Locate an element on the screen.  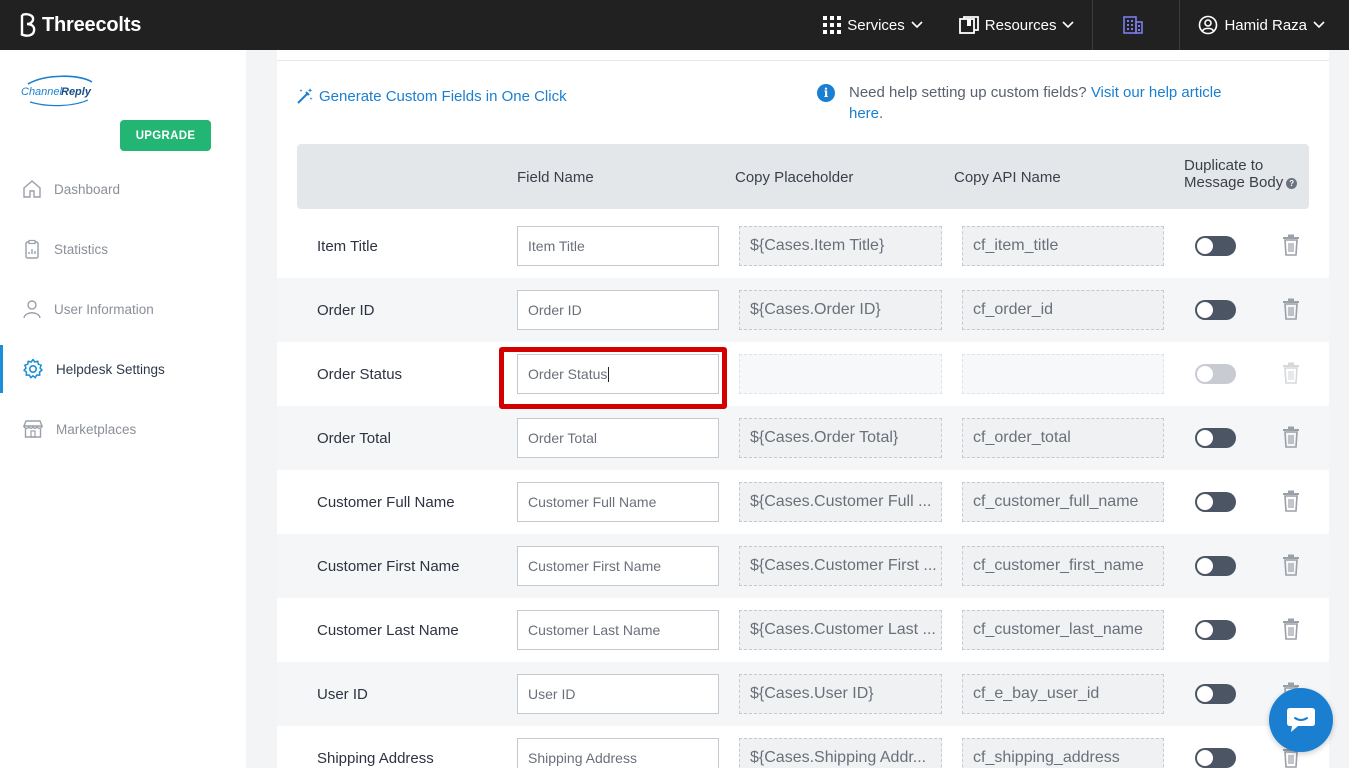
book-icon is located at coordinates (968, 25).